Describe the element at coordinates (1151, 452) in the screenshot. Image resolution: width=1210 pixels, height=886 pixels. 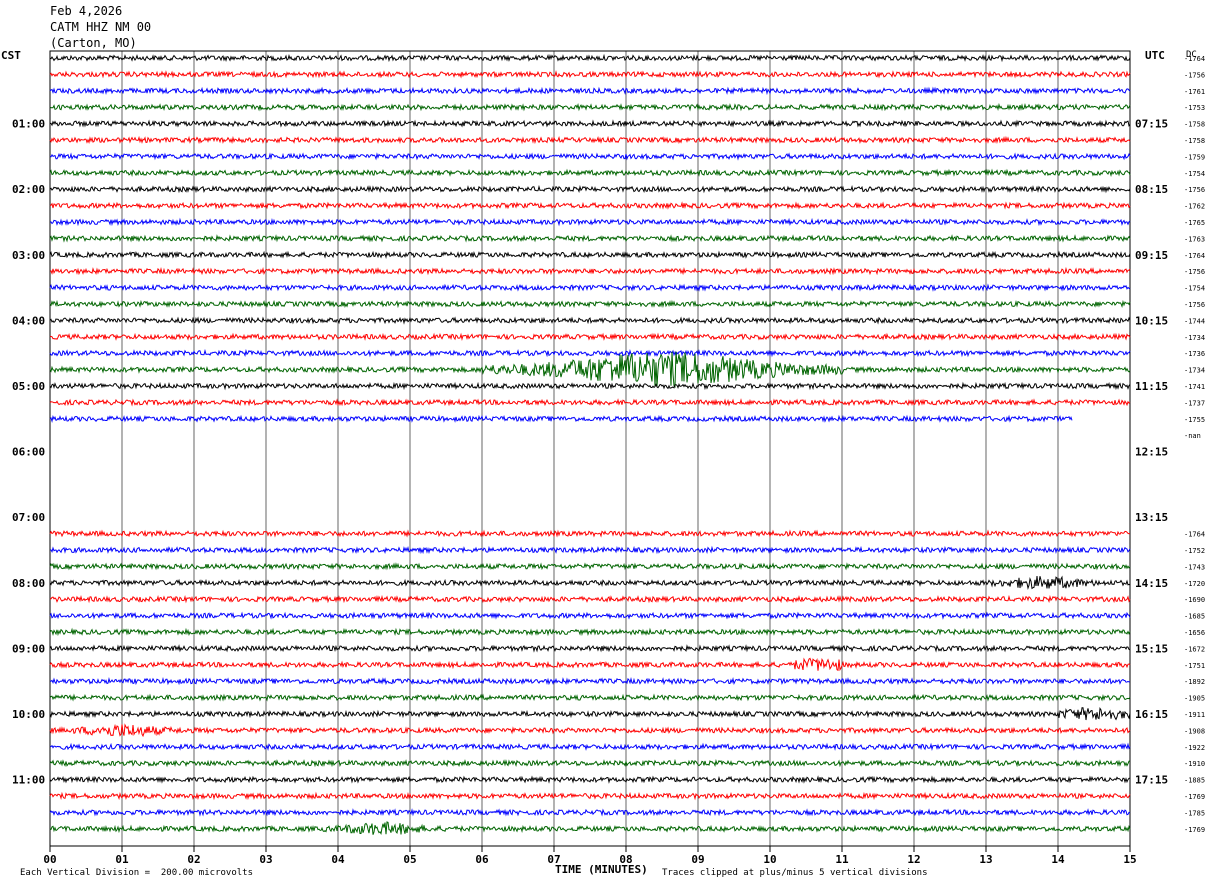
I see `right-hour-label: 12:15` at that location.